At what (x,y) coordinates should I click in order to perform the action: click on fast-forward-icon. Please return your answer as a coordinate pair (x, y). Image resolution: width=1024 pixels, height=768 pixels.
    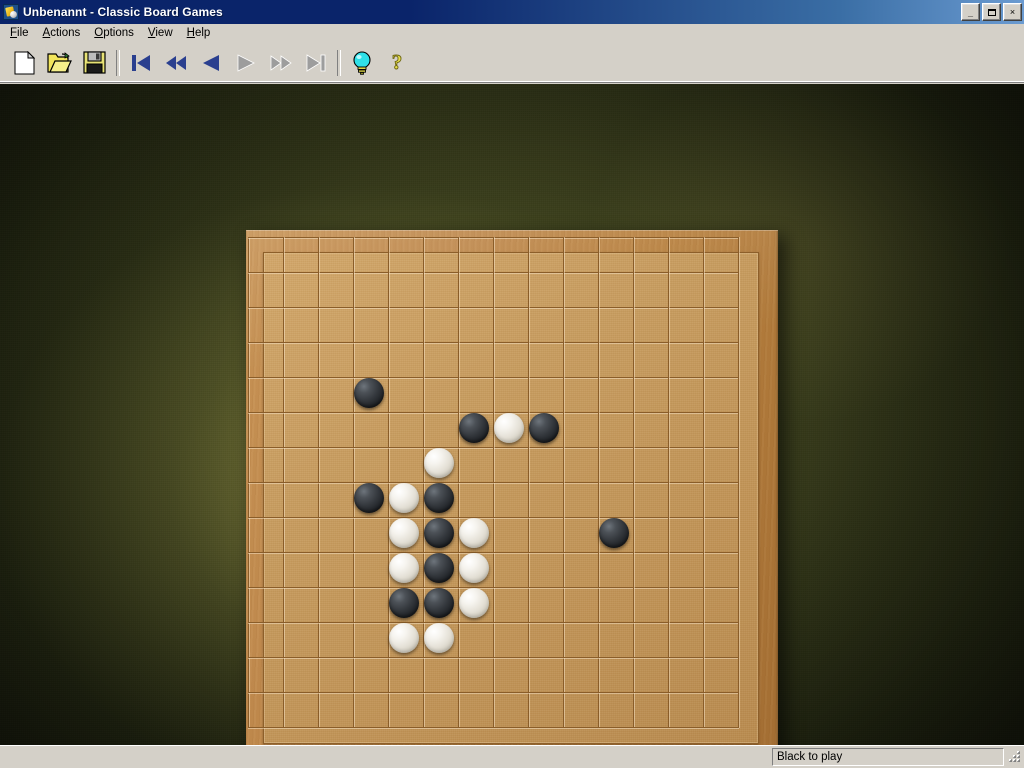
    Looking at the image, I should click on (281, 63).